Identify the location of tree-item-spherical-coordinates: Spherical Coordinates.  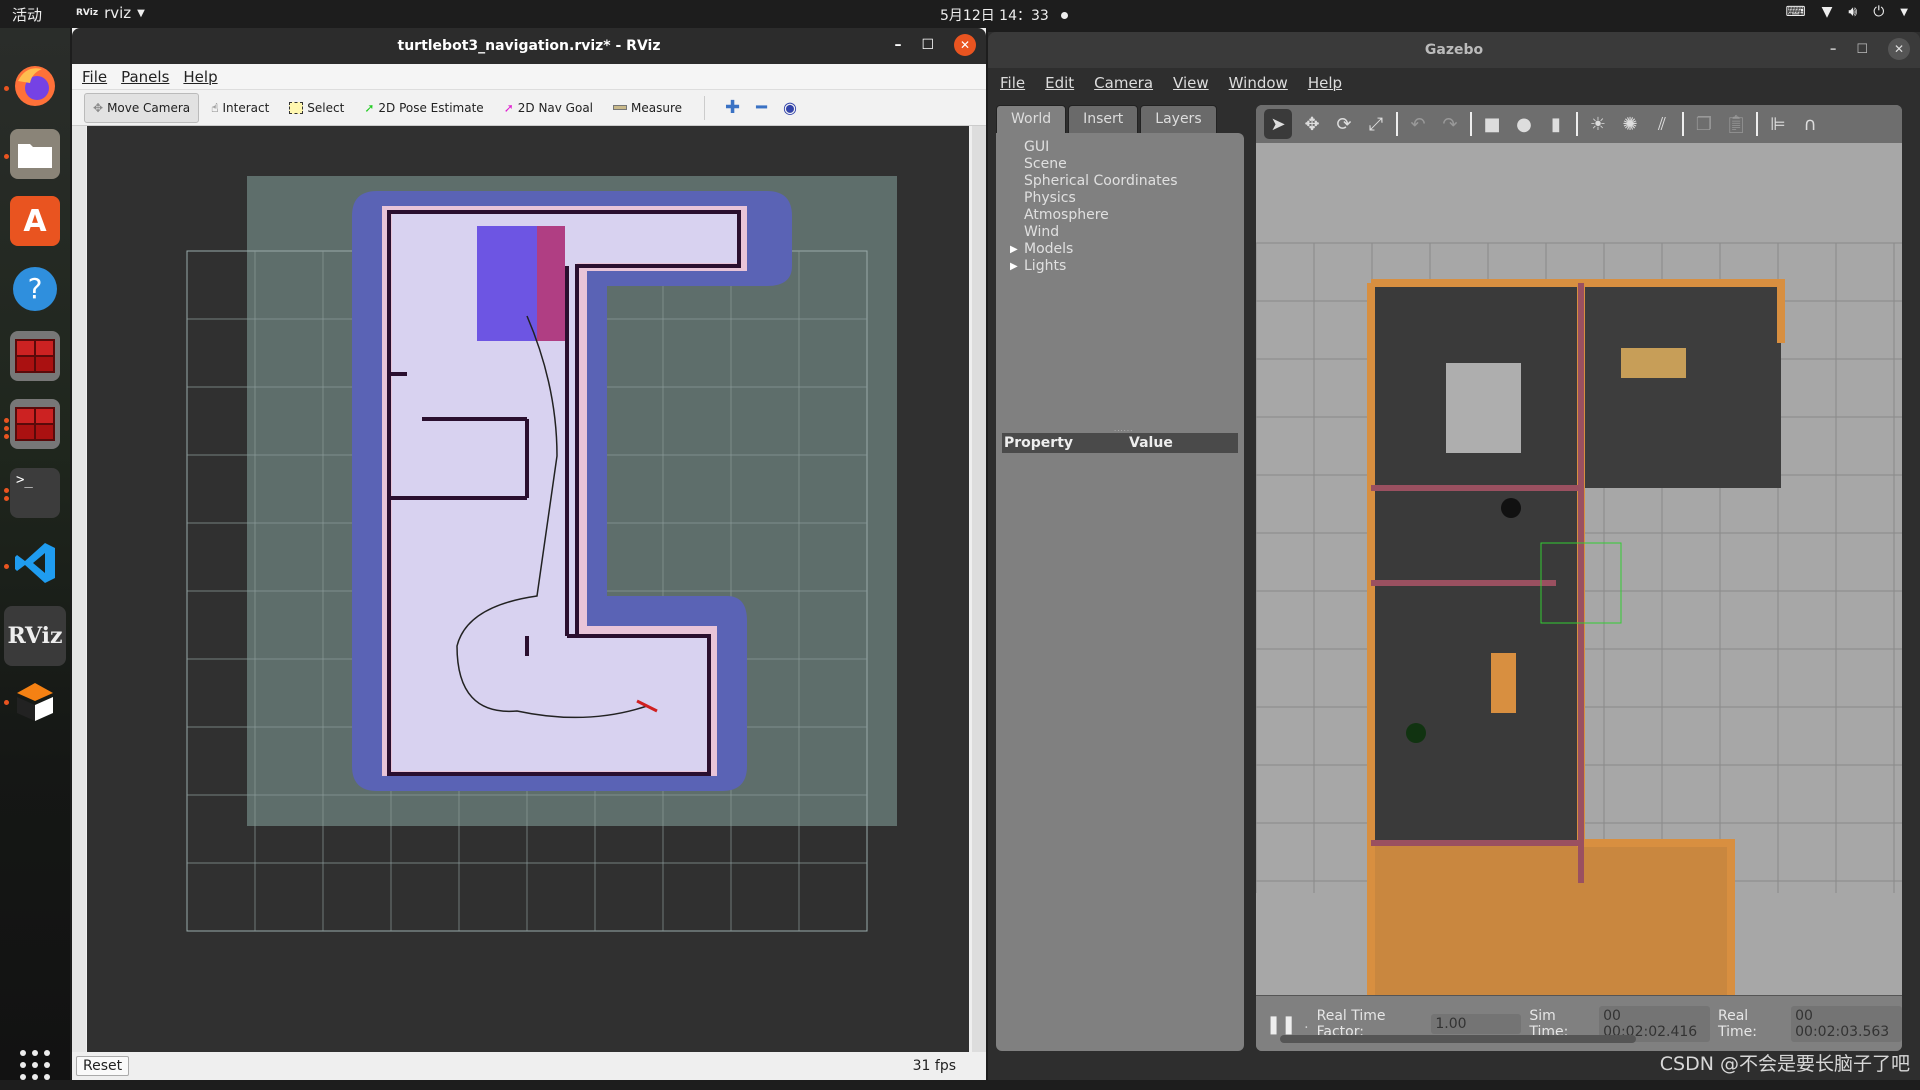
(1134, 181).